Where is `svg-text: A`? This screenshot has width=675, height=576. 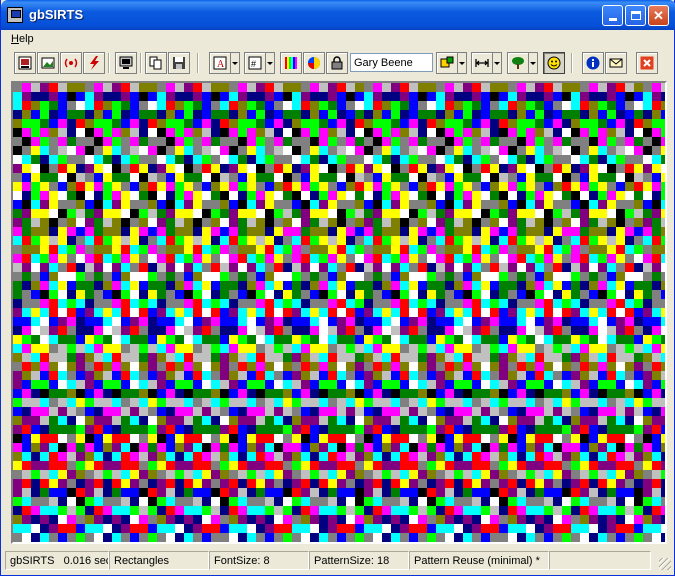
svg-text: A is located at coordinates (221, 64).